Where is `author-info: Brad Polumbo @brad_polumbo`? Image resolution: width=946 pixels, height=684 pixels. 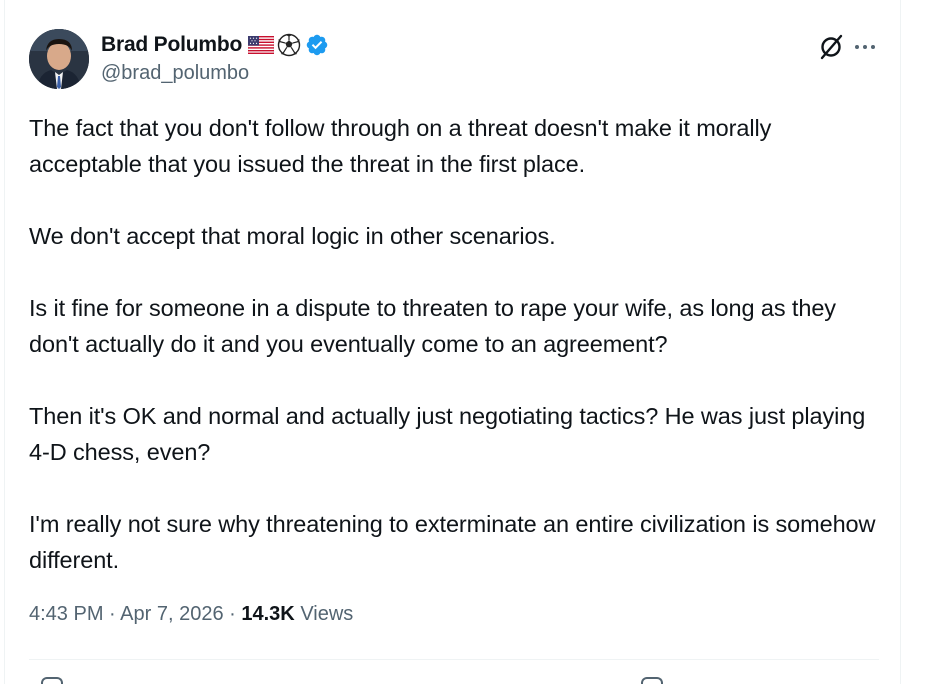 author-info: Brad Polumbo @brad_polumbo is located at coordinates (215, 58).